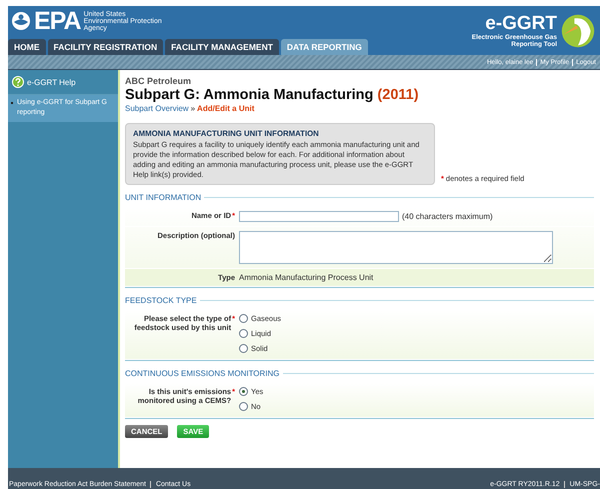  Describe the element at coordinates (396, 247) in the screenshot. I see `description-input-field` at that location.